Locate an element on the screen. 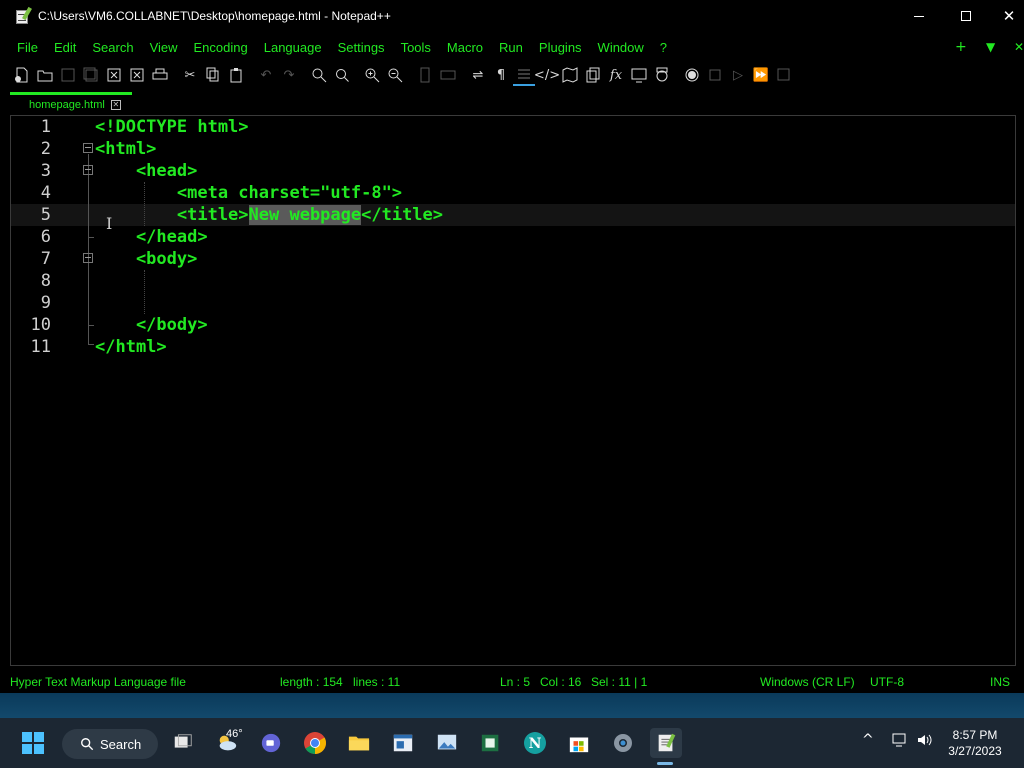  code-line-7: <body> is located at coordinates (146, 259).